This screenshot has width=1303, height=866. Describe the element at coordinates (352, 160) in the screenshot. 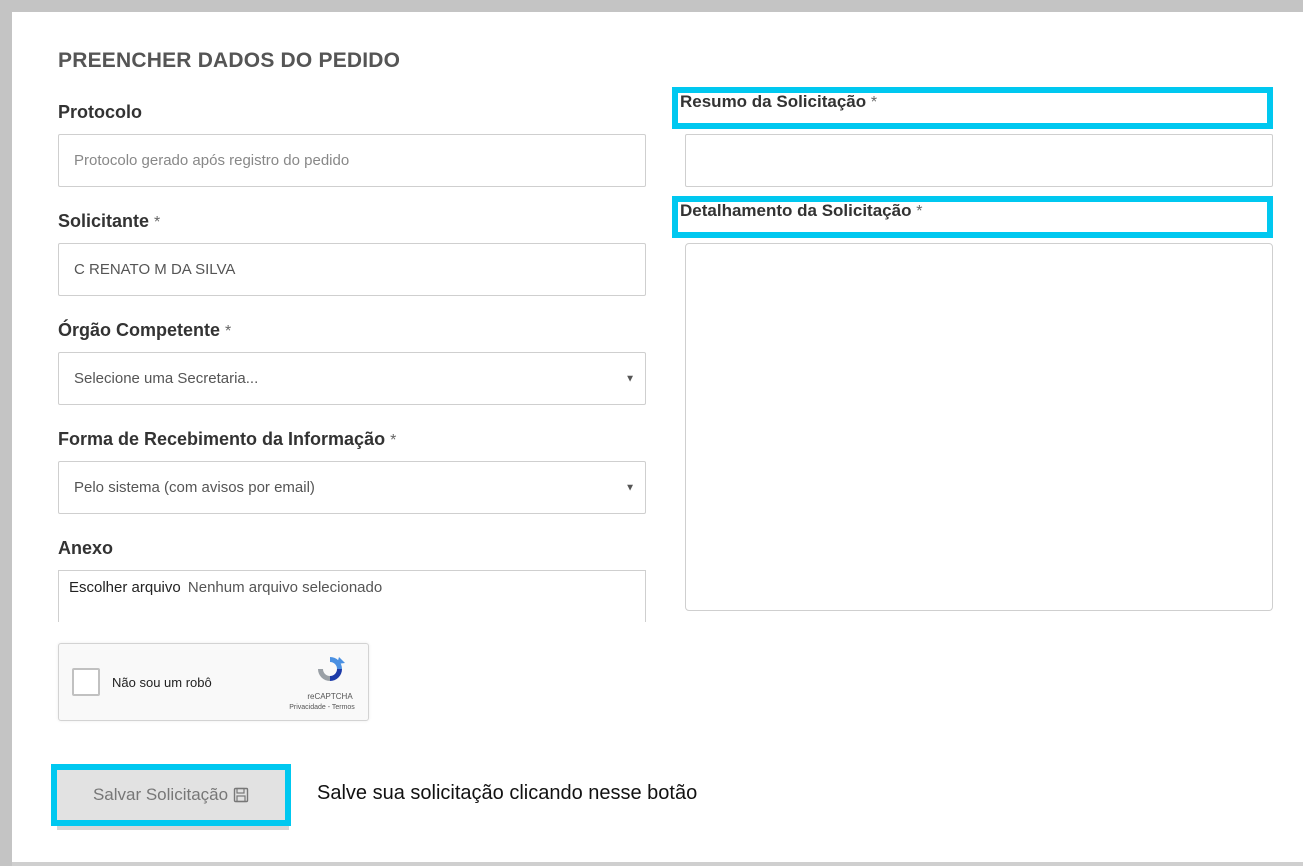

I see `protocolo-input: Protocolo gerado após registro do pedido` at that location.